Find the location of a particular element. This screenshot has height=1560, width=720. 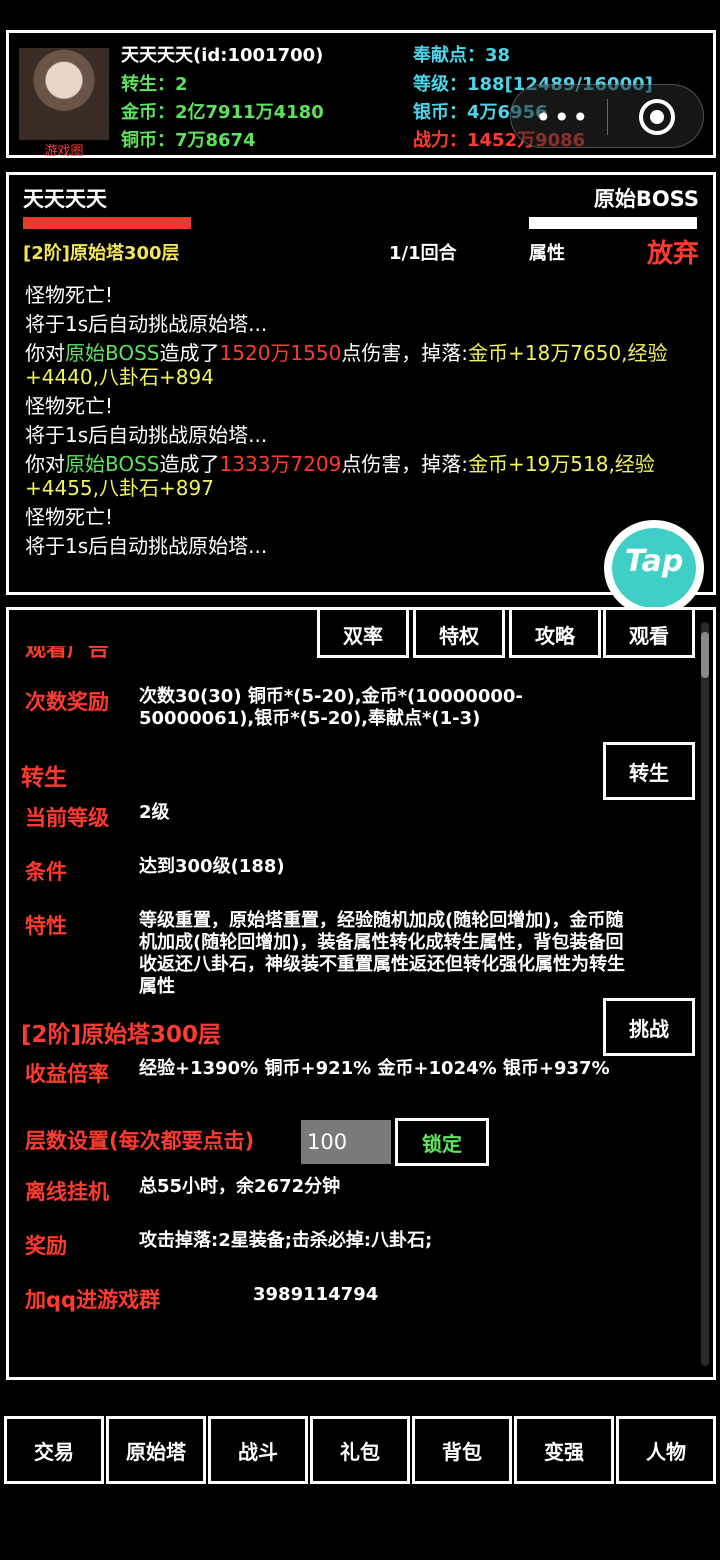

more-icon: ••• is located at coordinates (563, 117).